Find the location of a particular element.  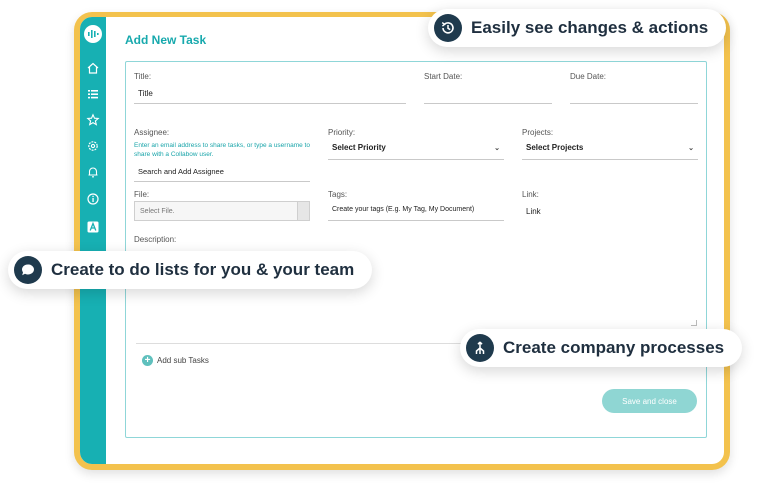

star-icon is located at coordinates (93, 120).